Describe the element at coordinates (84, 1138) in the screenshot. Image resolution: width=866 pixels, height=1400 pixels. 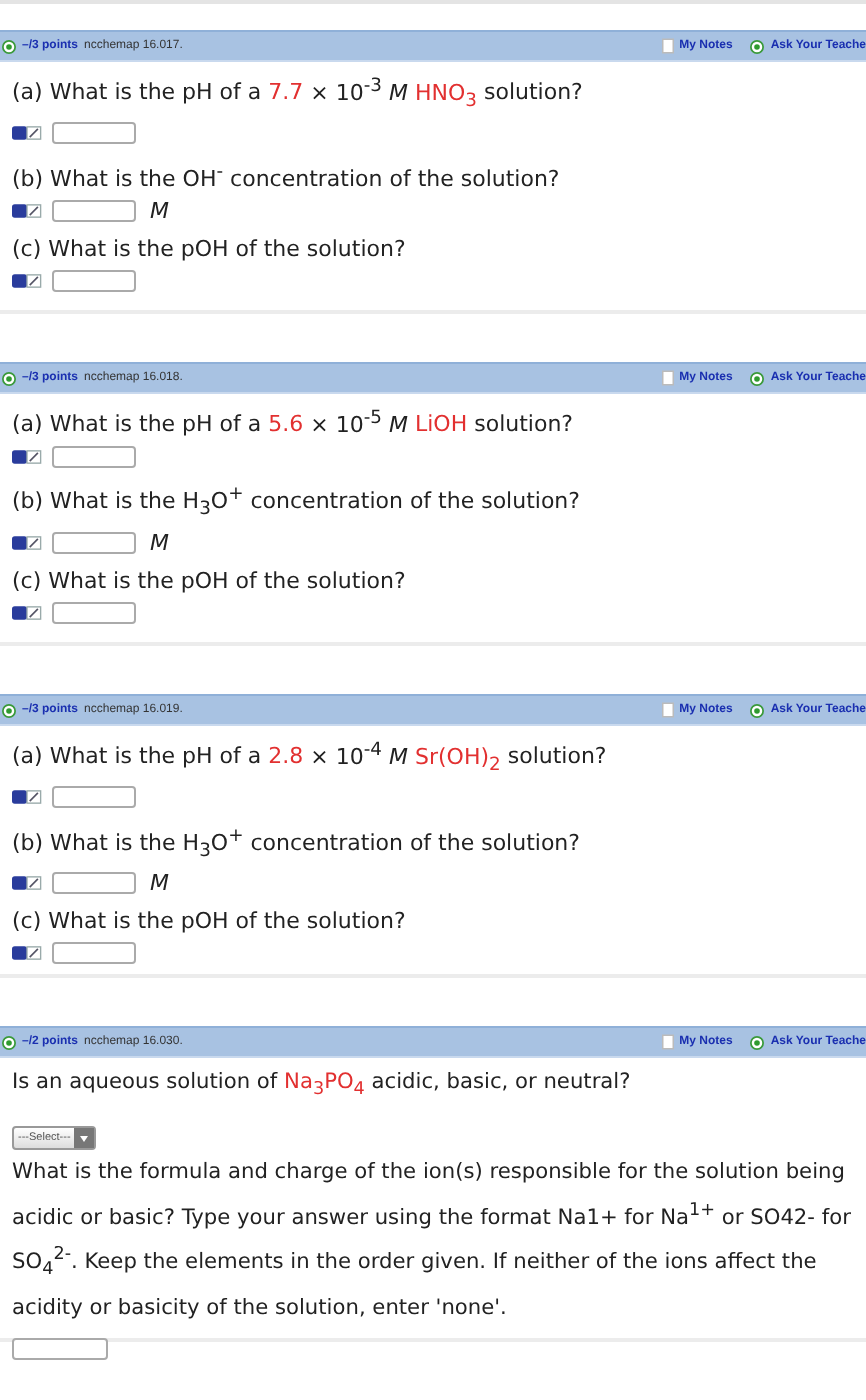
I see `caret-icon` at that location.